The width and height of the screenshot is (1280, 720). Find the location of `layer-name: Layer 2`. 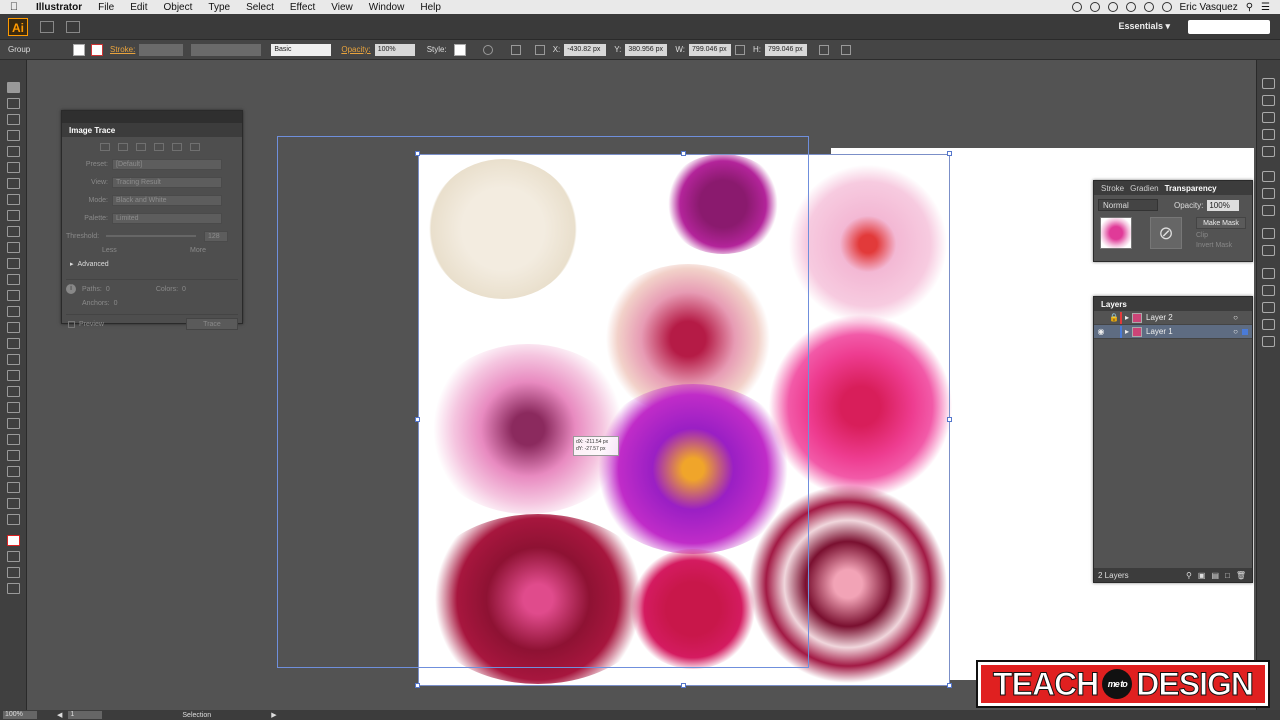

layer-name: Layer 2 is located at coordinates (1159, 317).